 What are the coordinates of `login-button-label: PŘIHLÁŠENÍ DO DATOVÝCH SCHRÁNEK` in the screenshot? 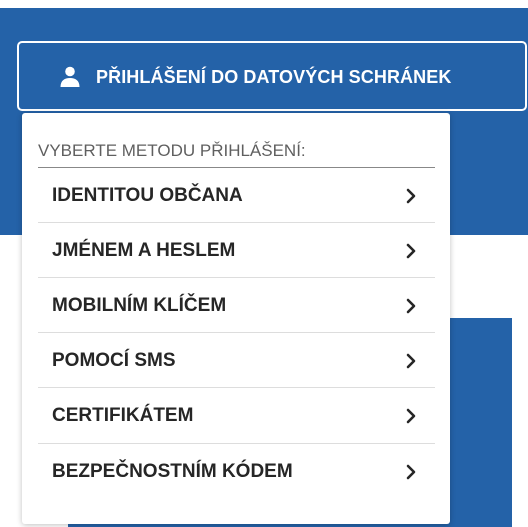 It's located at (274, 77).